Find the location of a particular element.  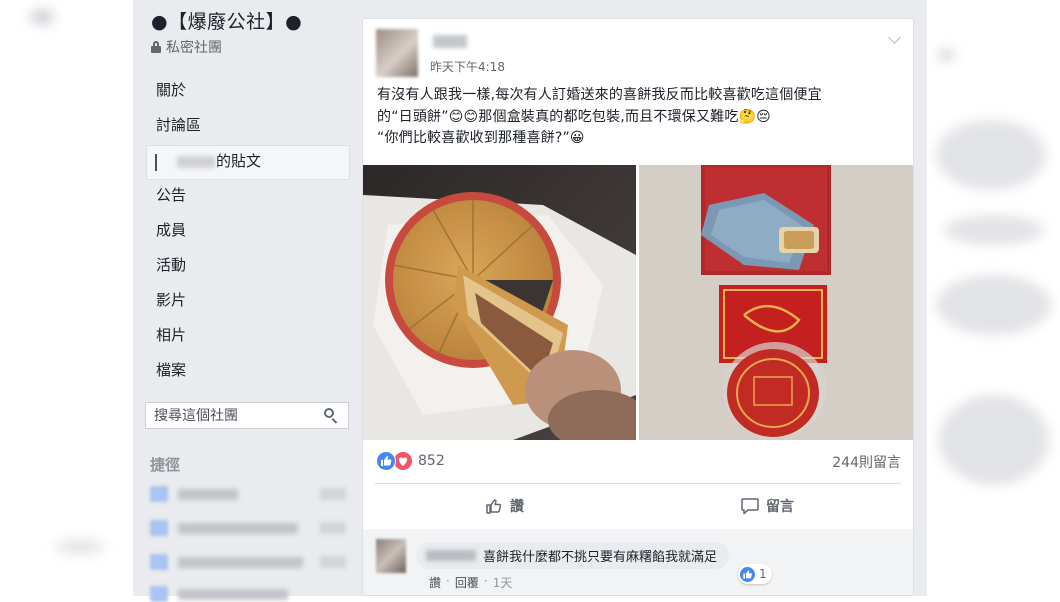

comment-button-label: 留言 is located at coordinates (780, 507).